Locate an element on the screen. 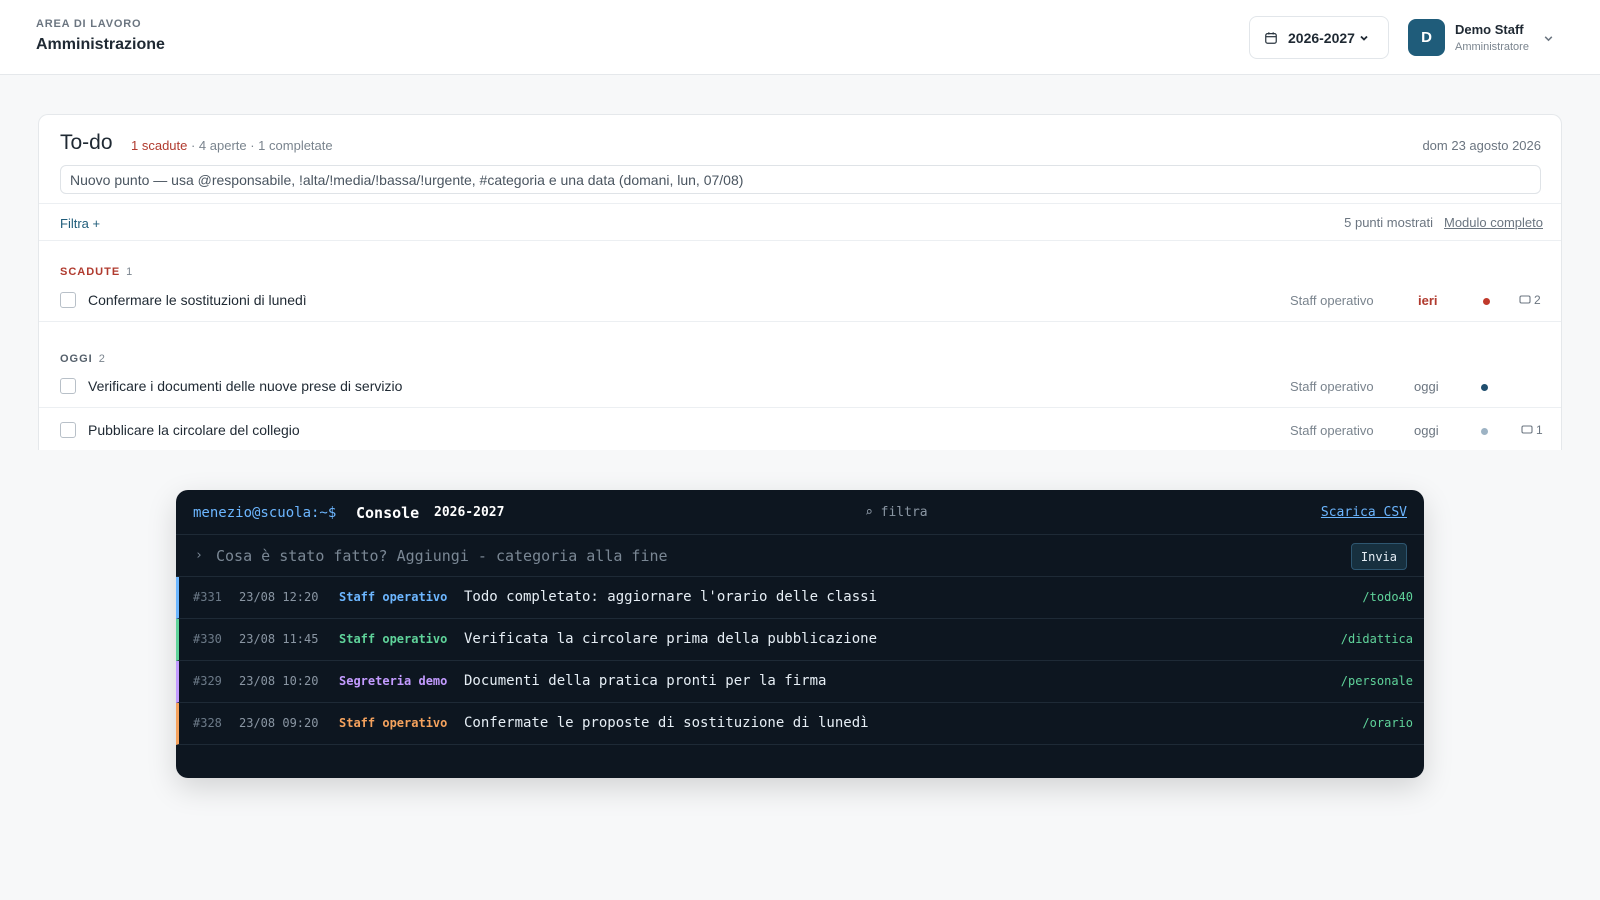 Image resolution: width=1600 pixels, height=900 pixels. task-text: Pubblicare la circolare del collegio is located at coordinates (194, 430).